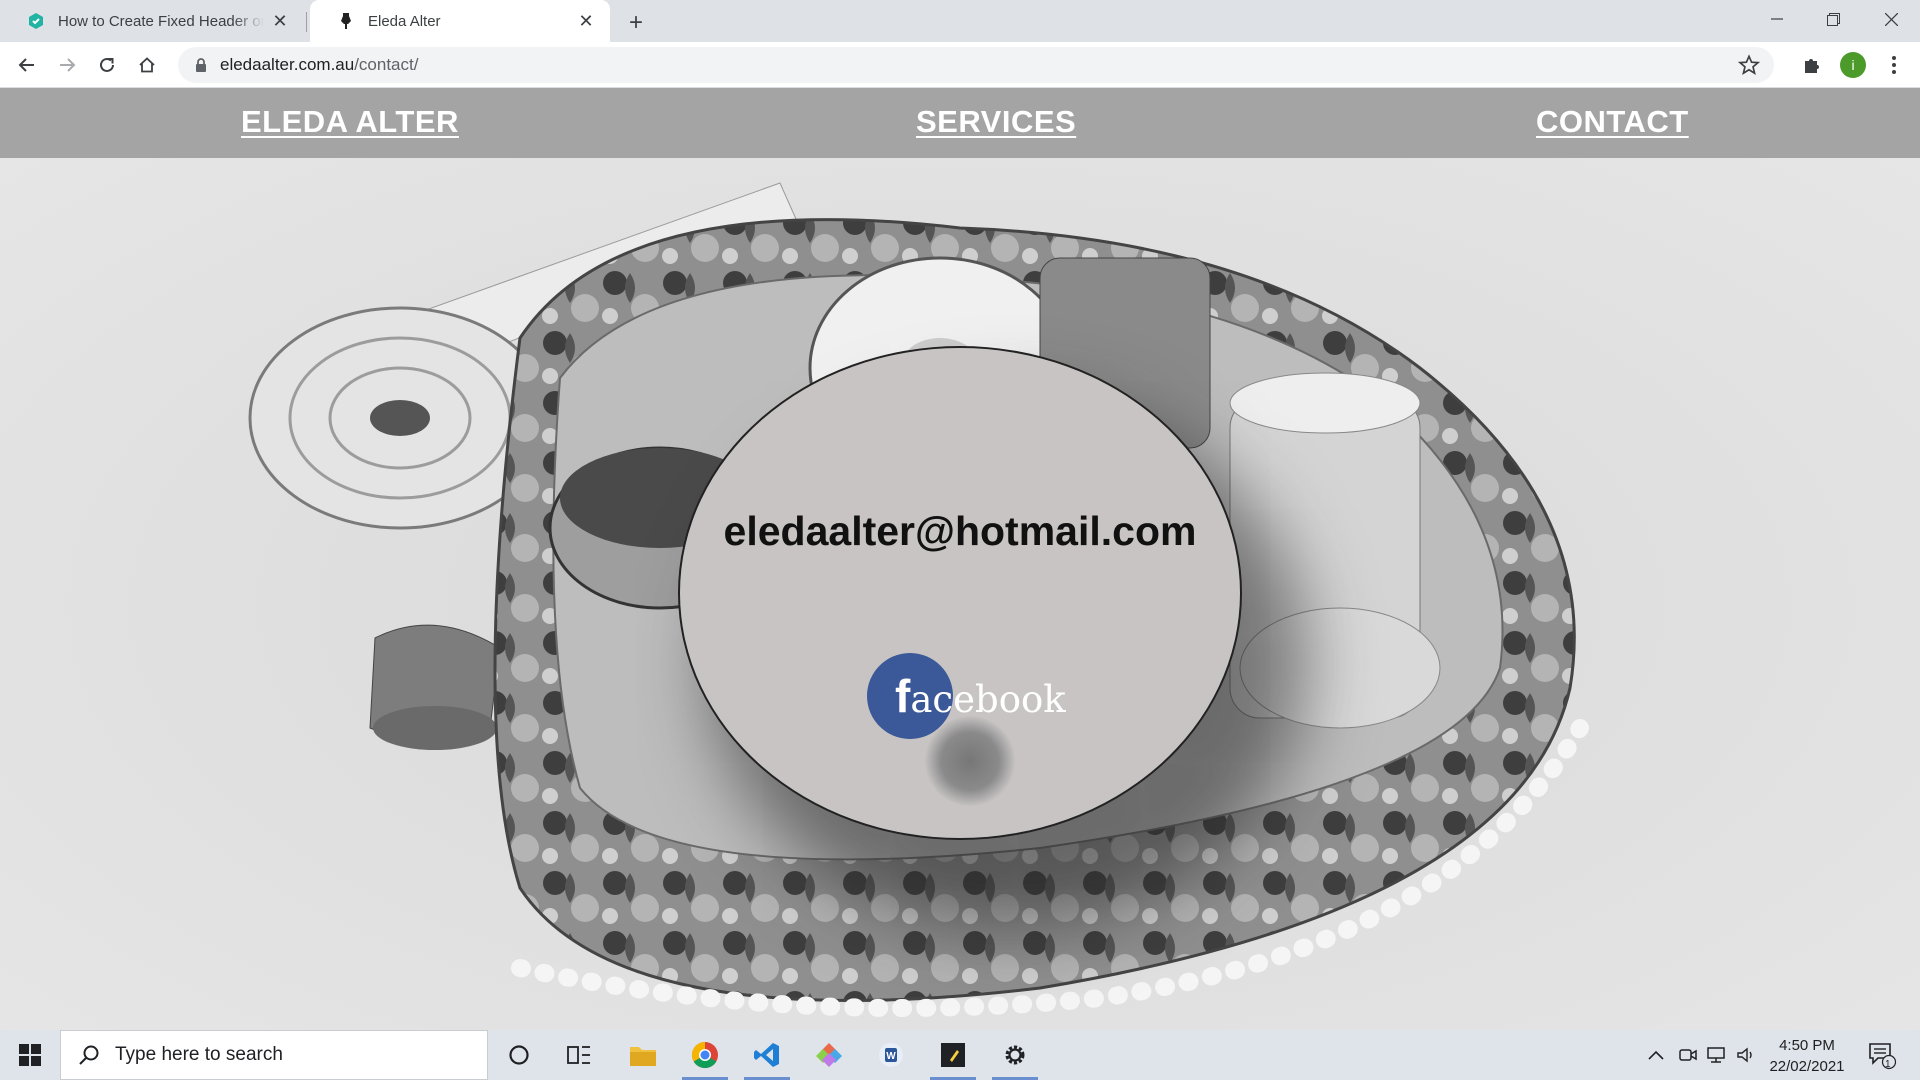 The width and height of the screenshot is (1920, 1080). Describe the element at coordinates (960, 531) in the screenshot. I see `contact-email: eledaalter@hotmail.com` at that location.